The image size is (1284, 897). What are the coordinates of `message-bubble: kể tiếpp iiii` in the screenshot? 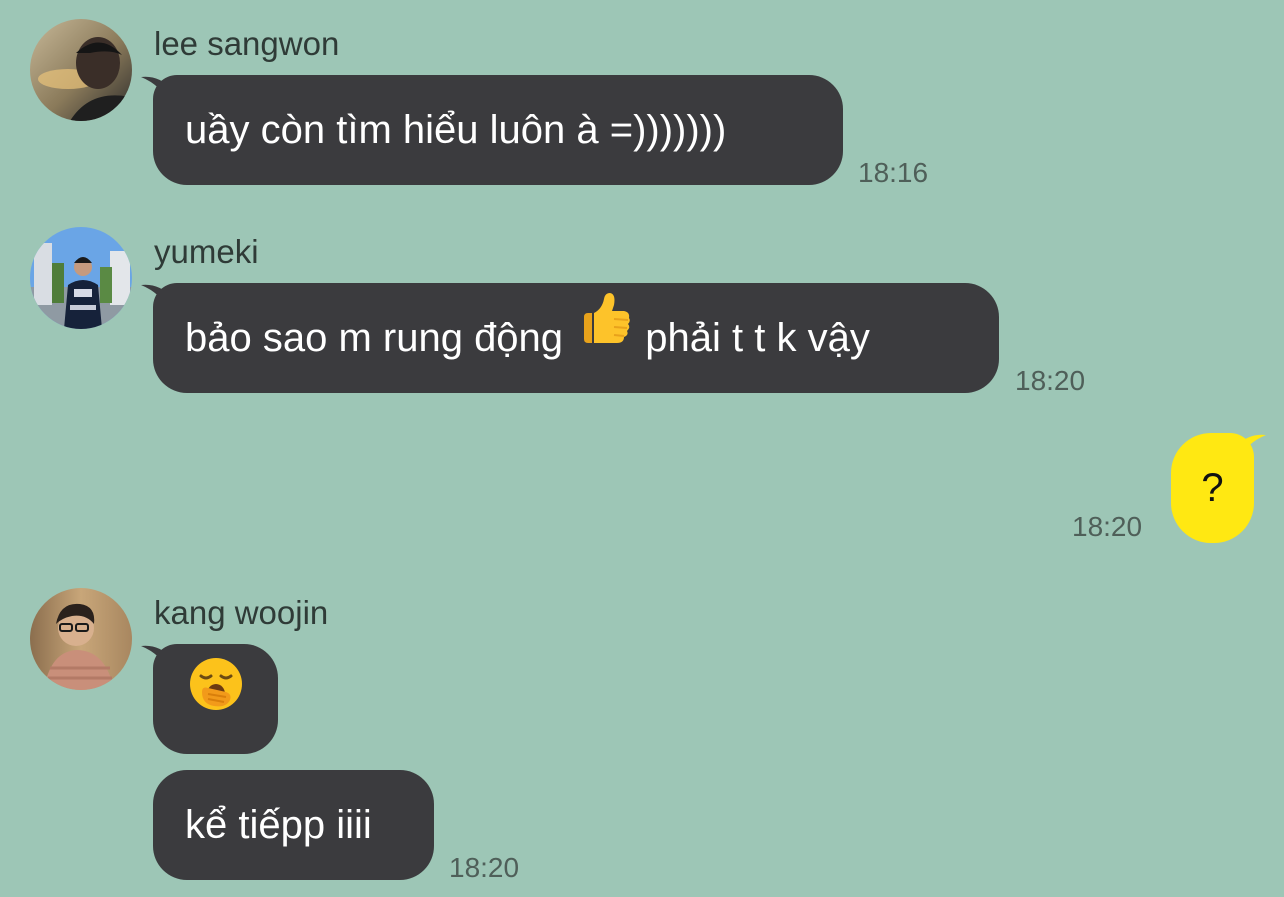 It's located at (293, 825).